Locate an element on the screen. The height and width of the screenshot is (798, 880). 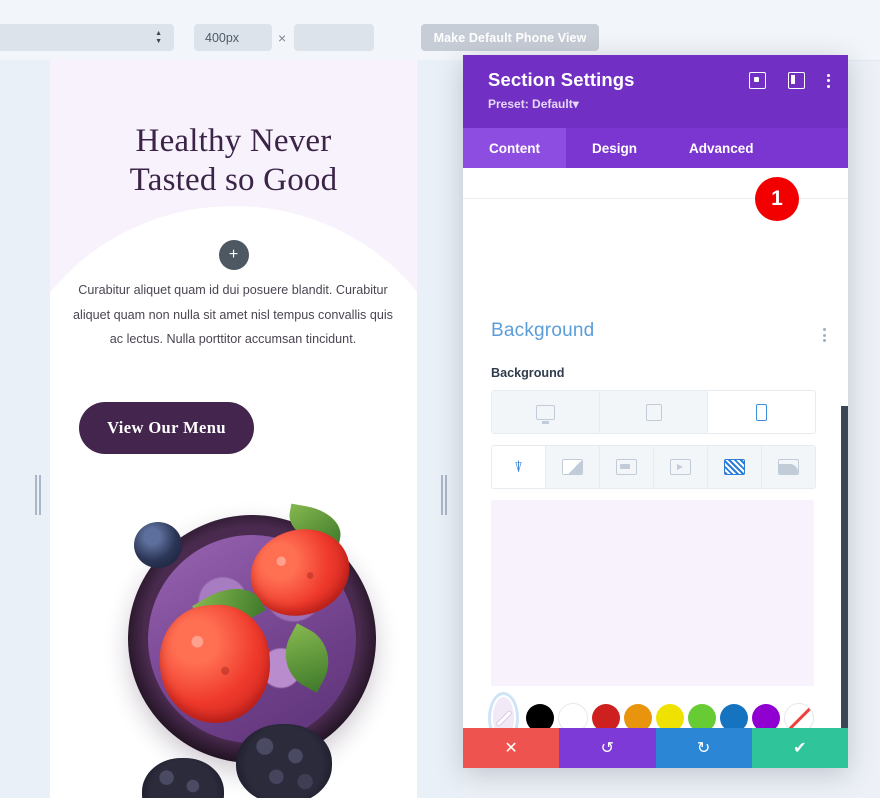
gradient-icon is located at coordinates (572, 467).